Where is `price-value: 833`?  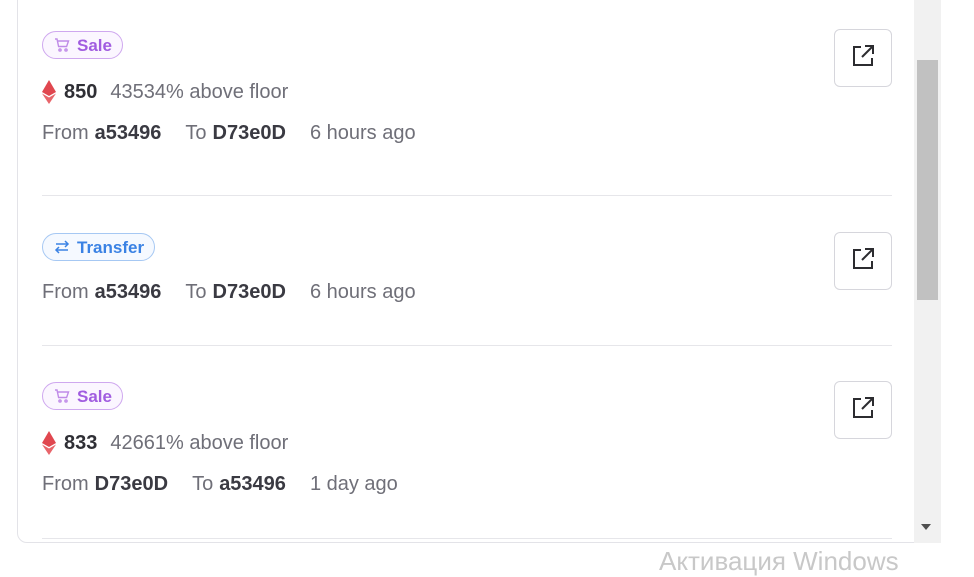
price-value: 833 is located at coordinates (81, 442).